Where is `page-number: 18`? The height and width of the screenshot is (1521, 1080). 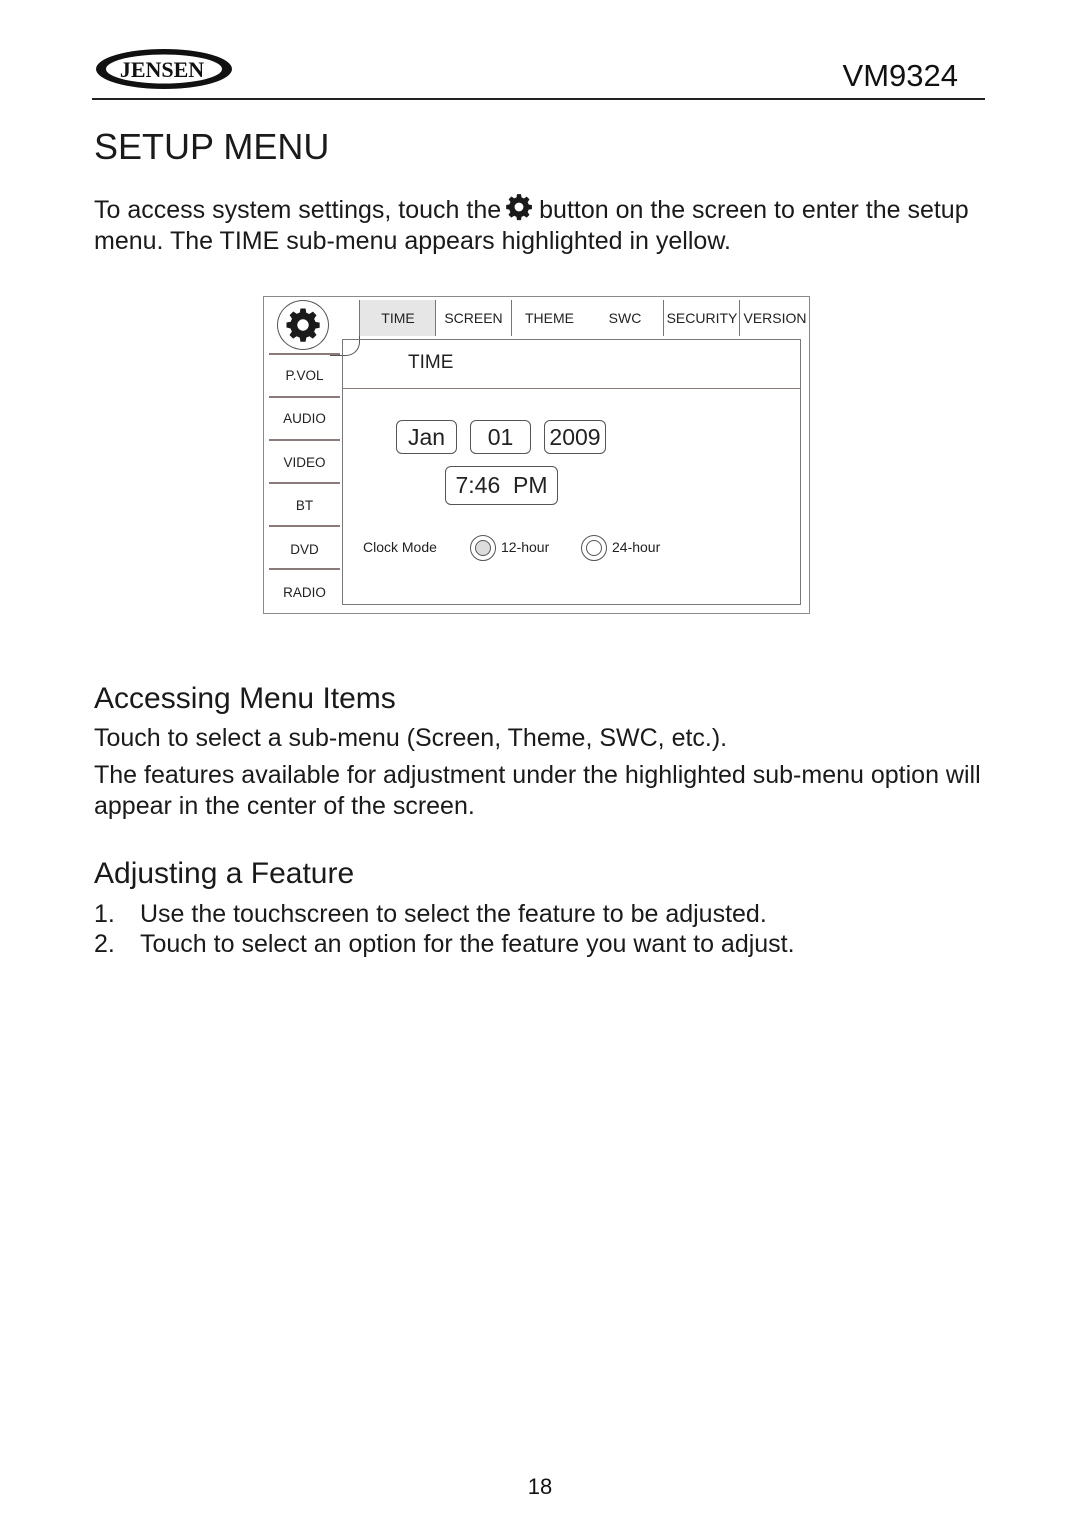
page-number: 18 is located at coordinates (540, 1486).